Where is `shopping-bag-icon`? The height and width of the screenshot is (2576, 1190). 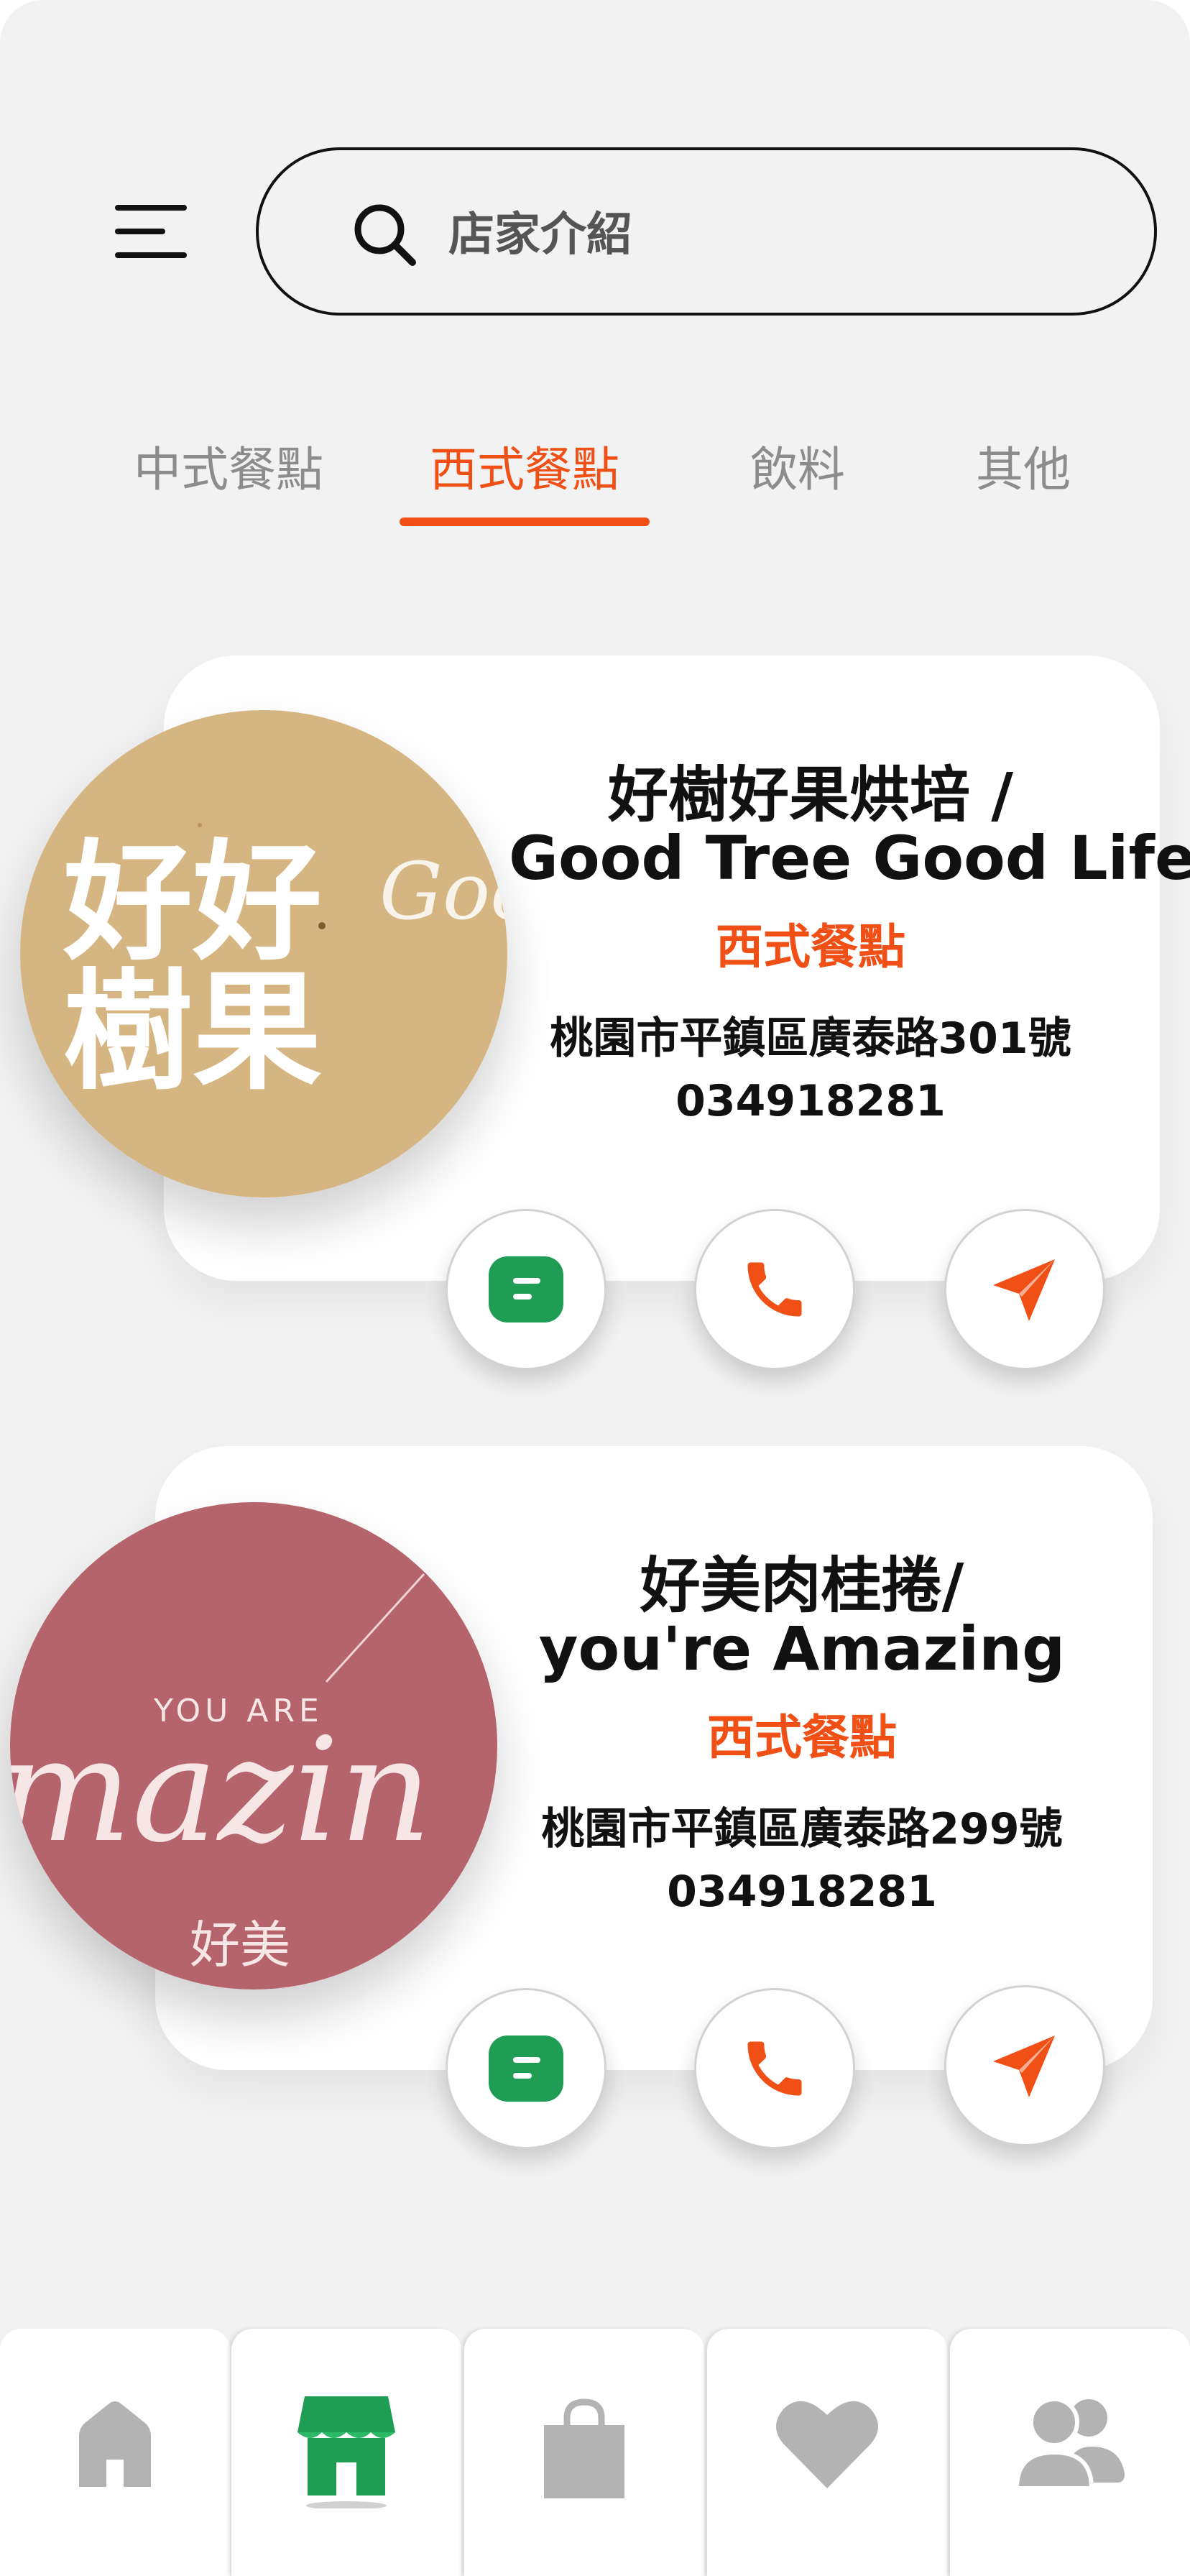
shopping-bag-icon is located at coordinates (584, 2448).